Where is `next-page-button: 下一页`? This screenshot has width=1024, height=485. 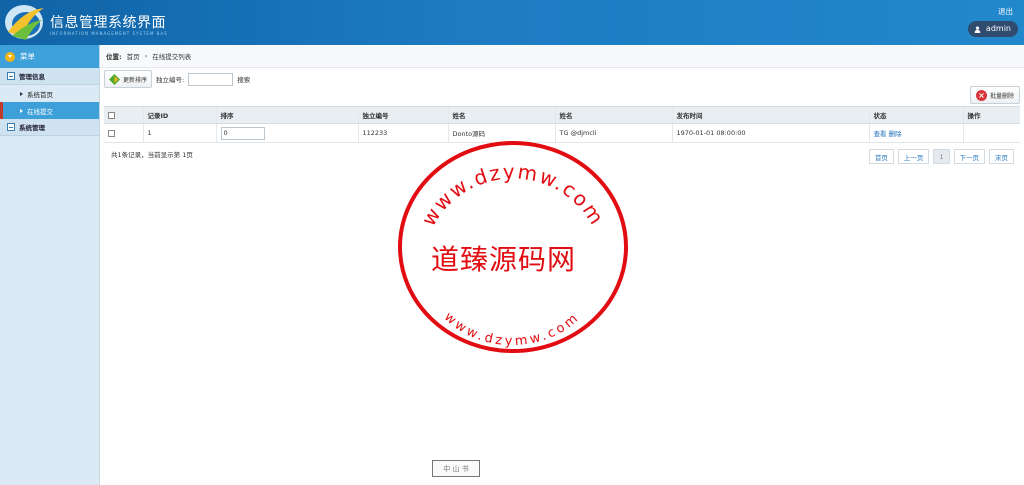
next-page-button: 下一页 is located at coordinates (969, 156).